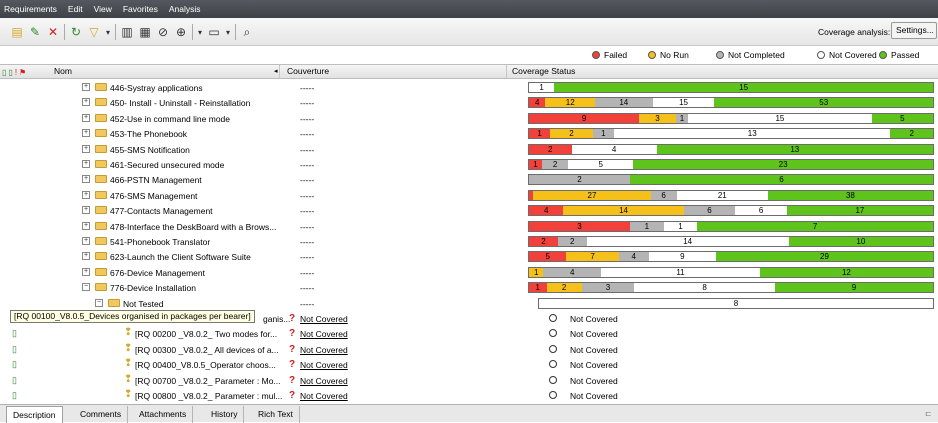  Describe the element at coordinates (76, 32) in the screenshot. I see `refresh-icon: ↻` at that location.